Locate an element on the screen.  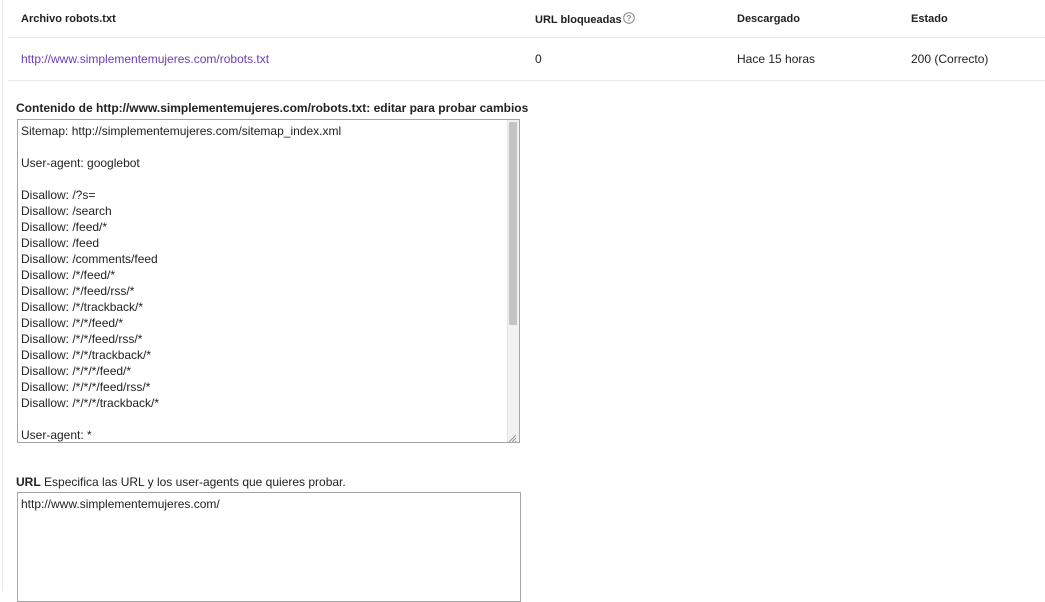
left-border is located at coordinates (2, 295).